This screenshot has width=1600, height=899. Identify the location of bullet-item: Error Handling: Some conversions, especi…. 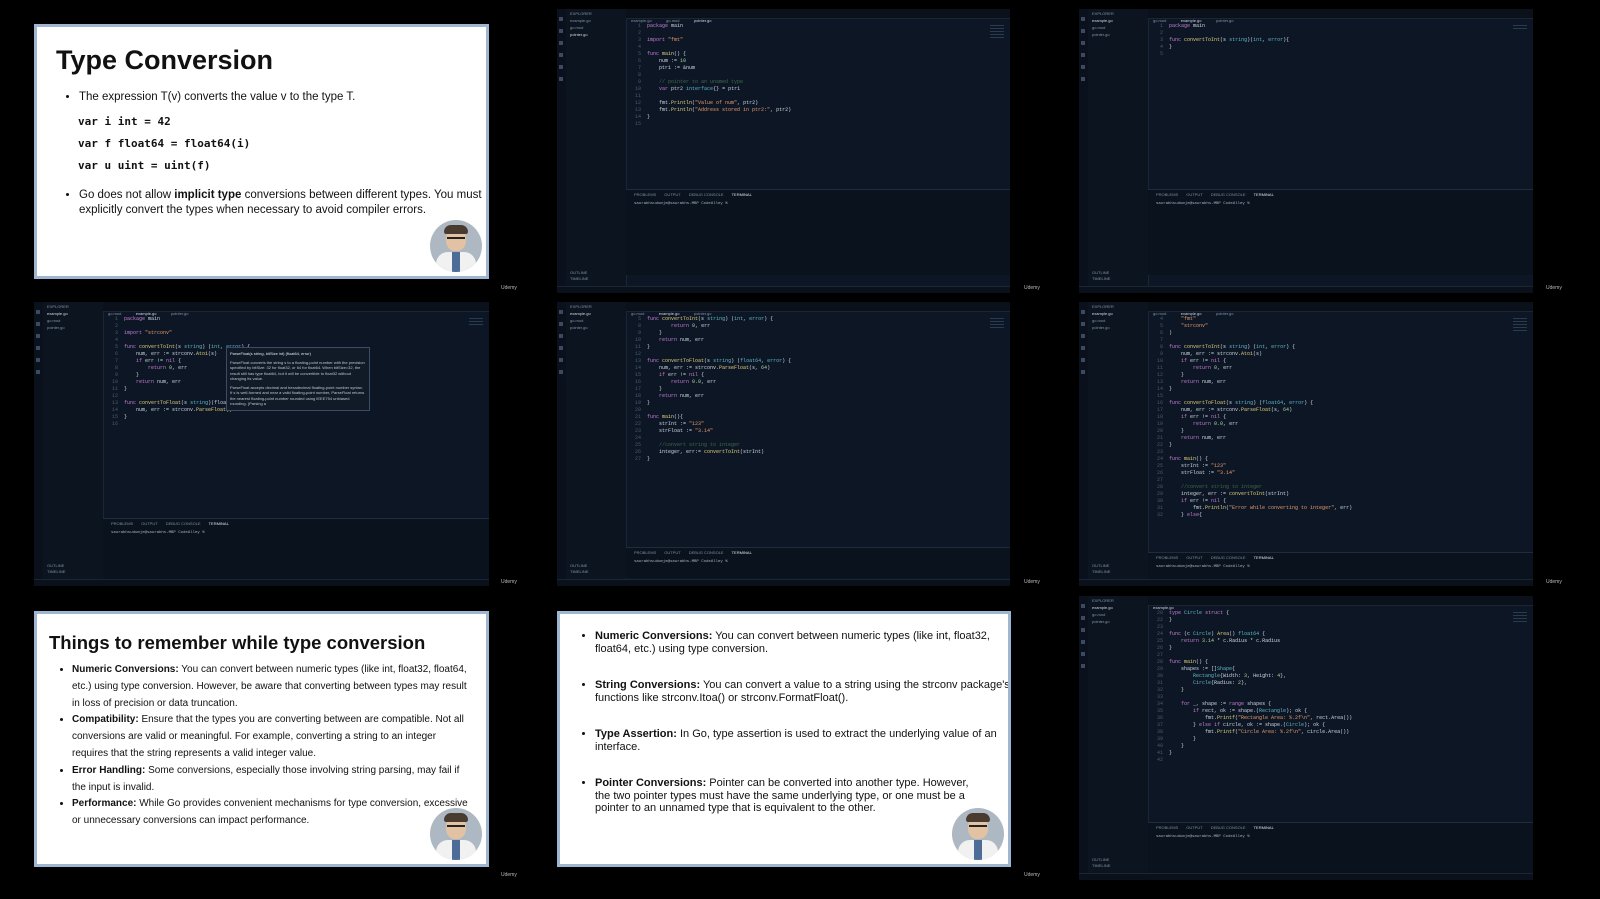
(272, 780).